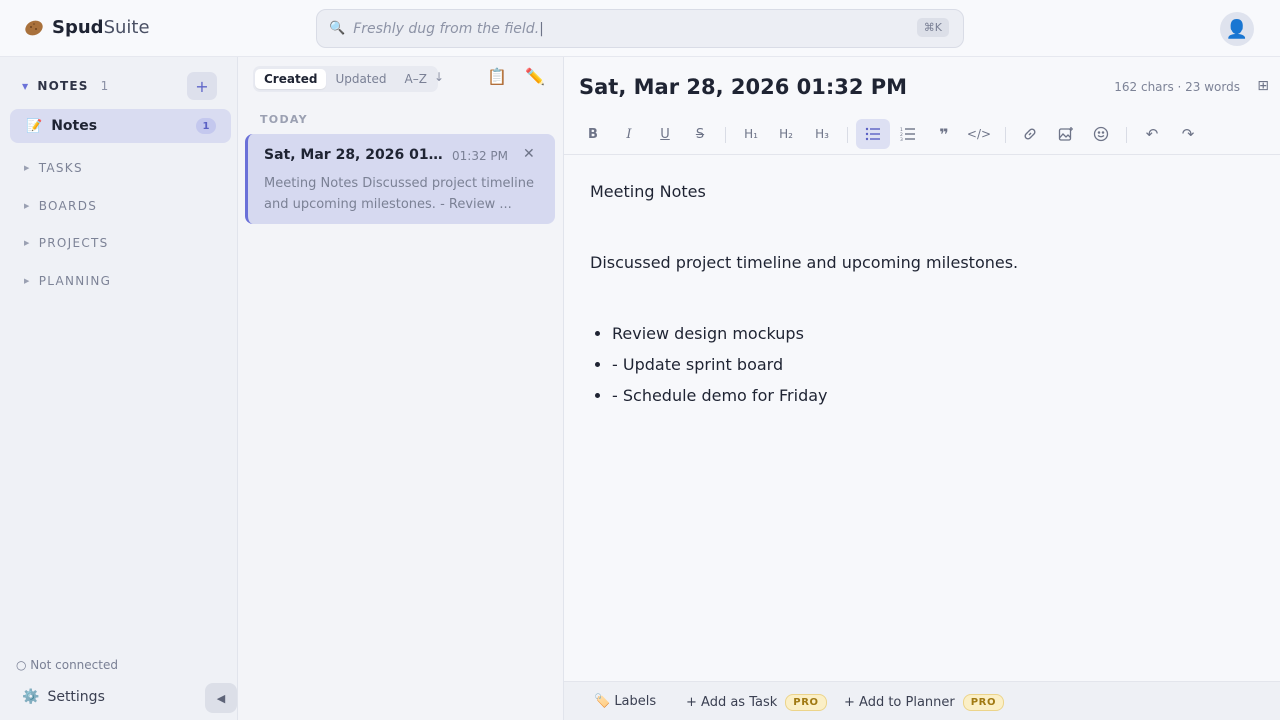 Image resolution: width=1280 pixels, height=720 pixels. What do you see at coordinates (34, 126) in the screenshot?
I see `memo-icon: 📝` at bounding box center [34, 126].